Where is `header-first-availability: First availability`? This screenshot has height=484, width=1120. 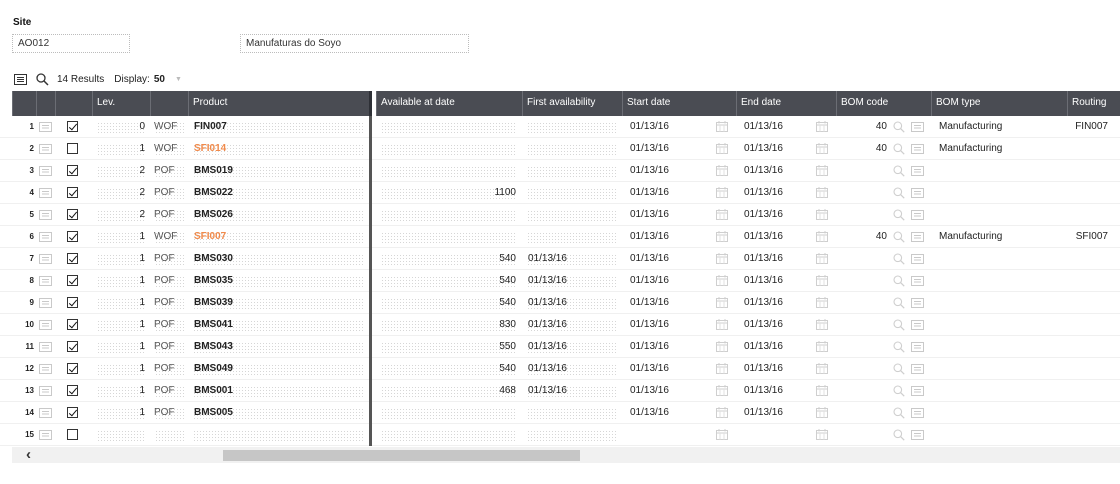 header-first-availability: First availability is located at coordinates (572, 103).